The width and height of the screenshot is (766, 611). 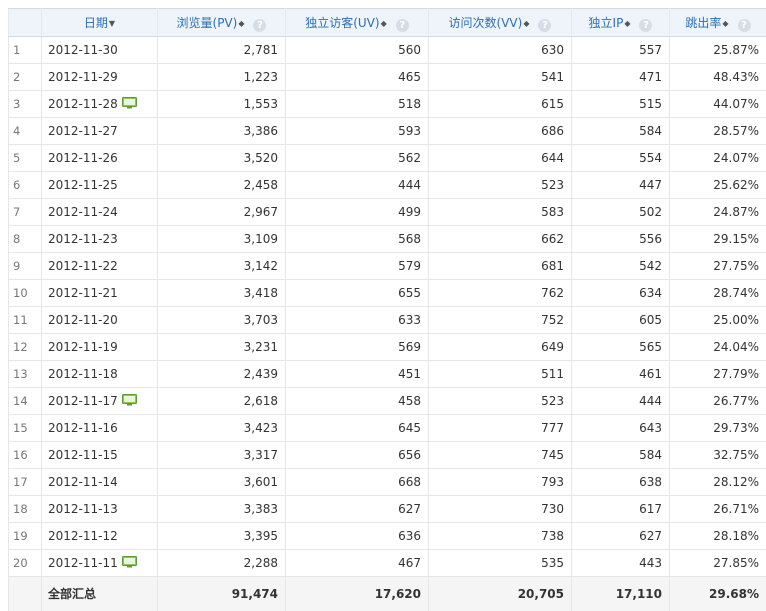 What do you see at coordinates (83, 266) in the screenshot?
I see `row-date-value: 2012-11-22` at bounding box center [83, 266].